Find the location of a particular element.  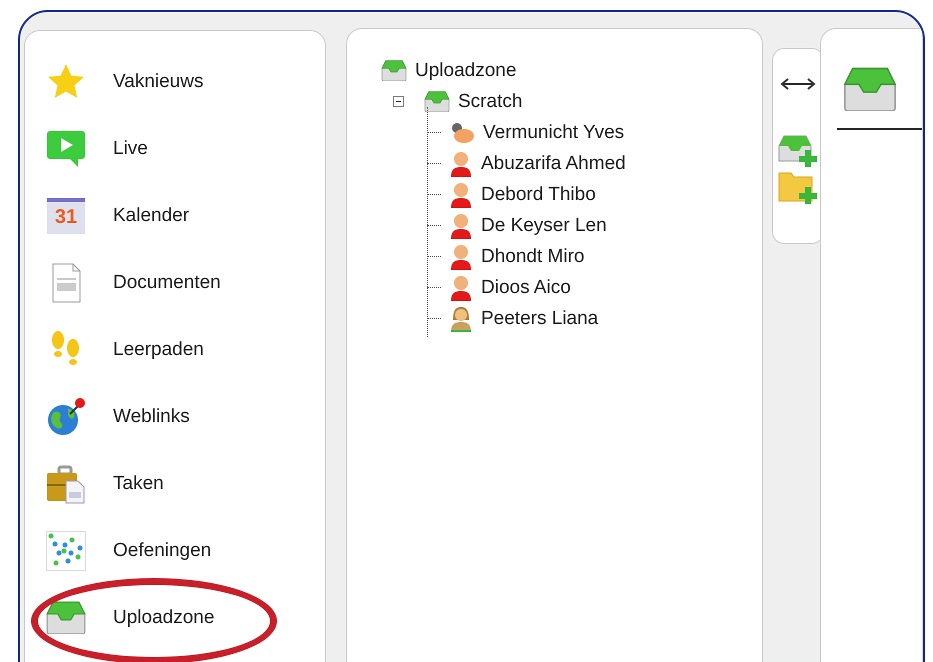

tree-item: Scratch is located at coordinates (577, 101).